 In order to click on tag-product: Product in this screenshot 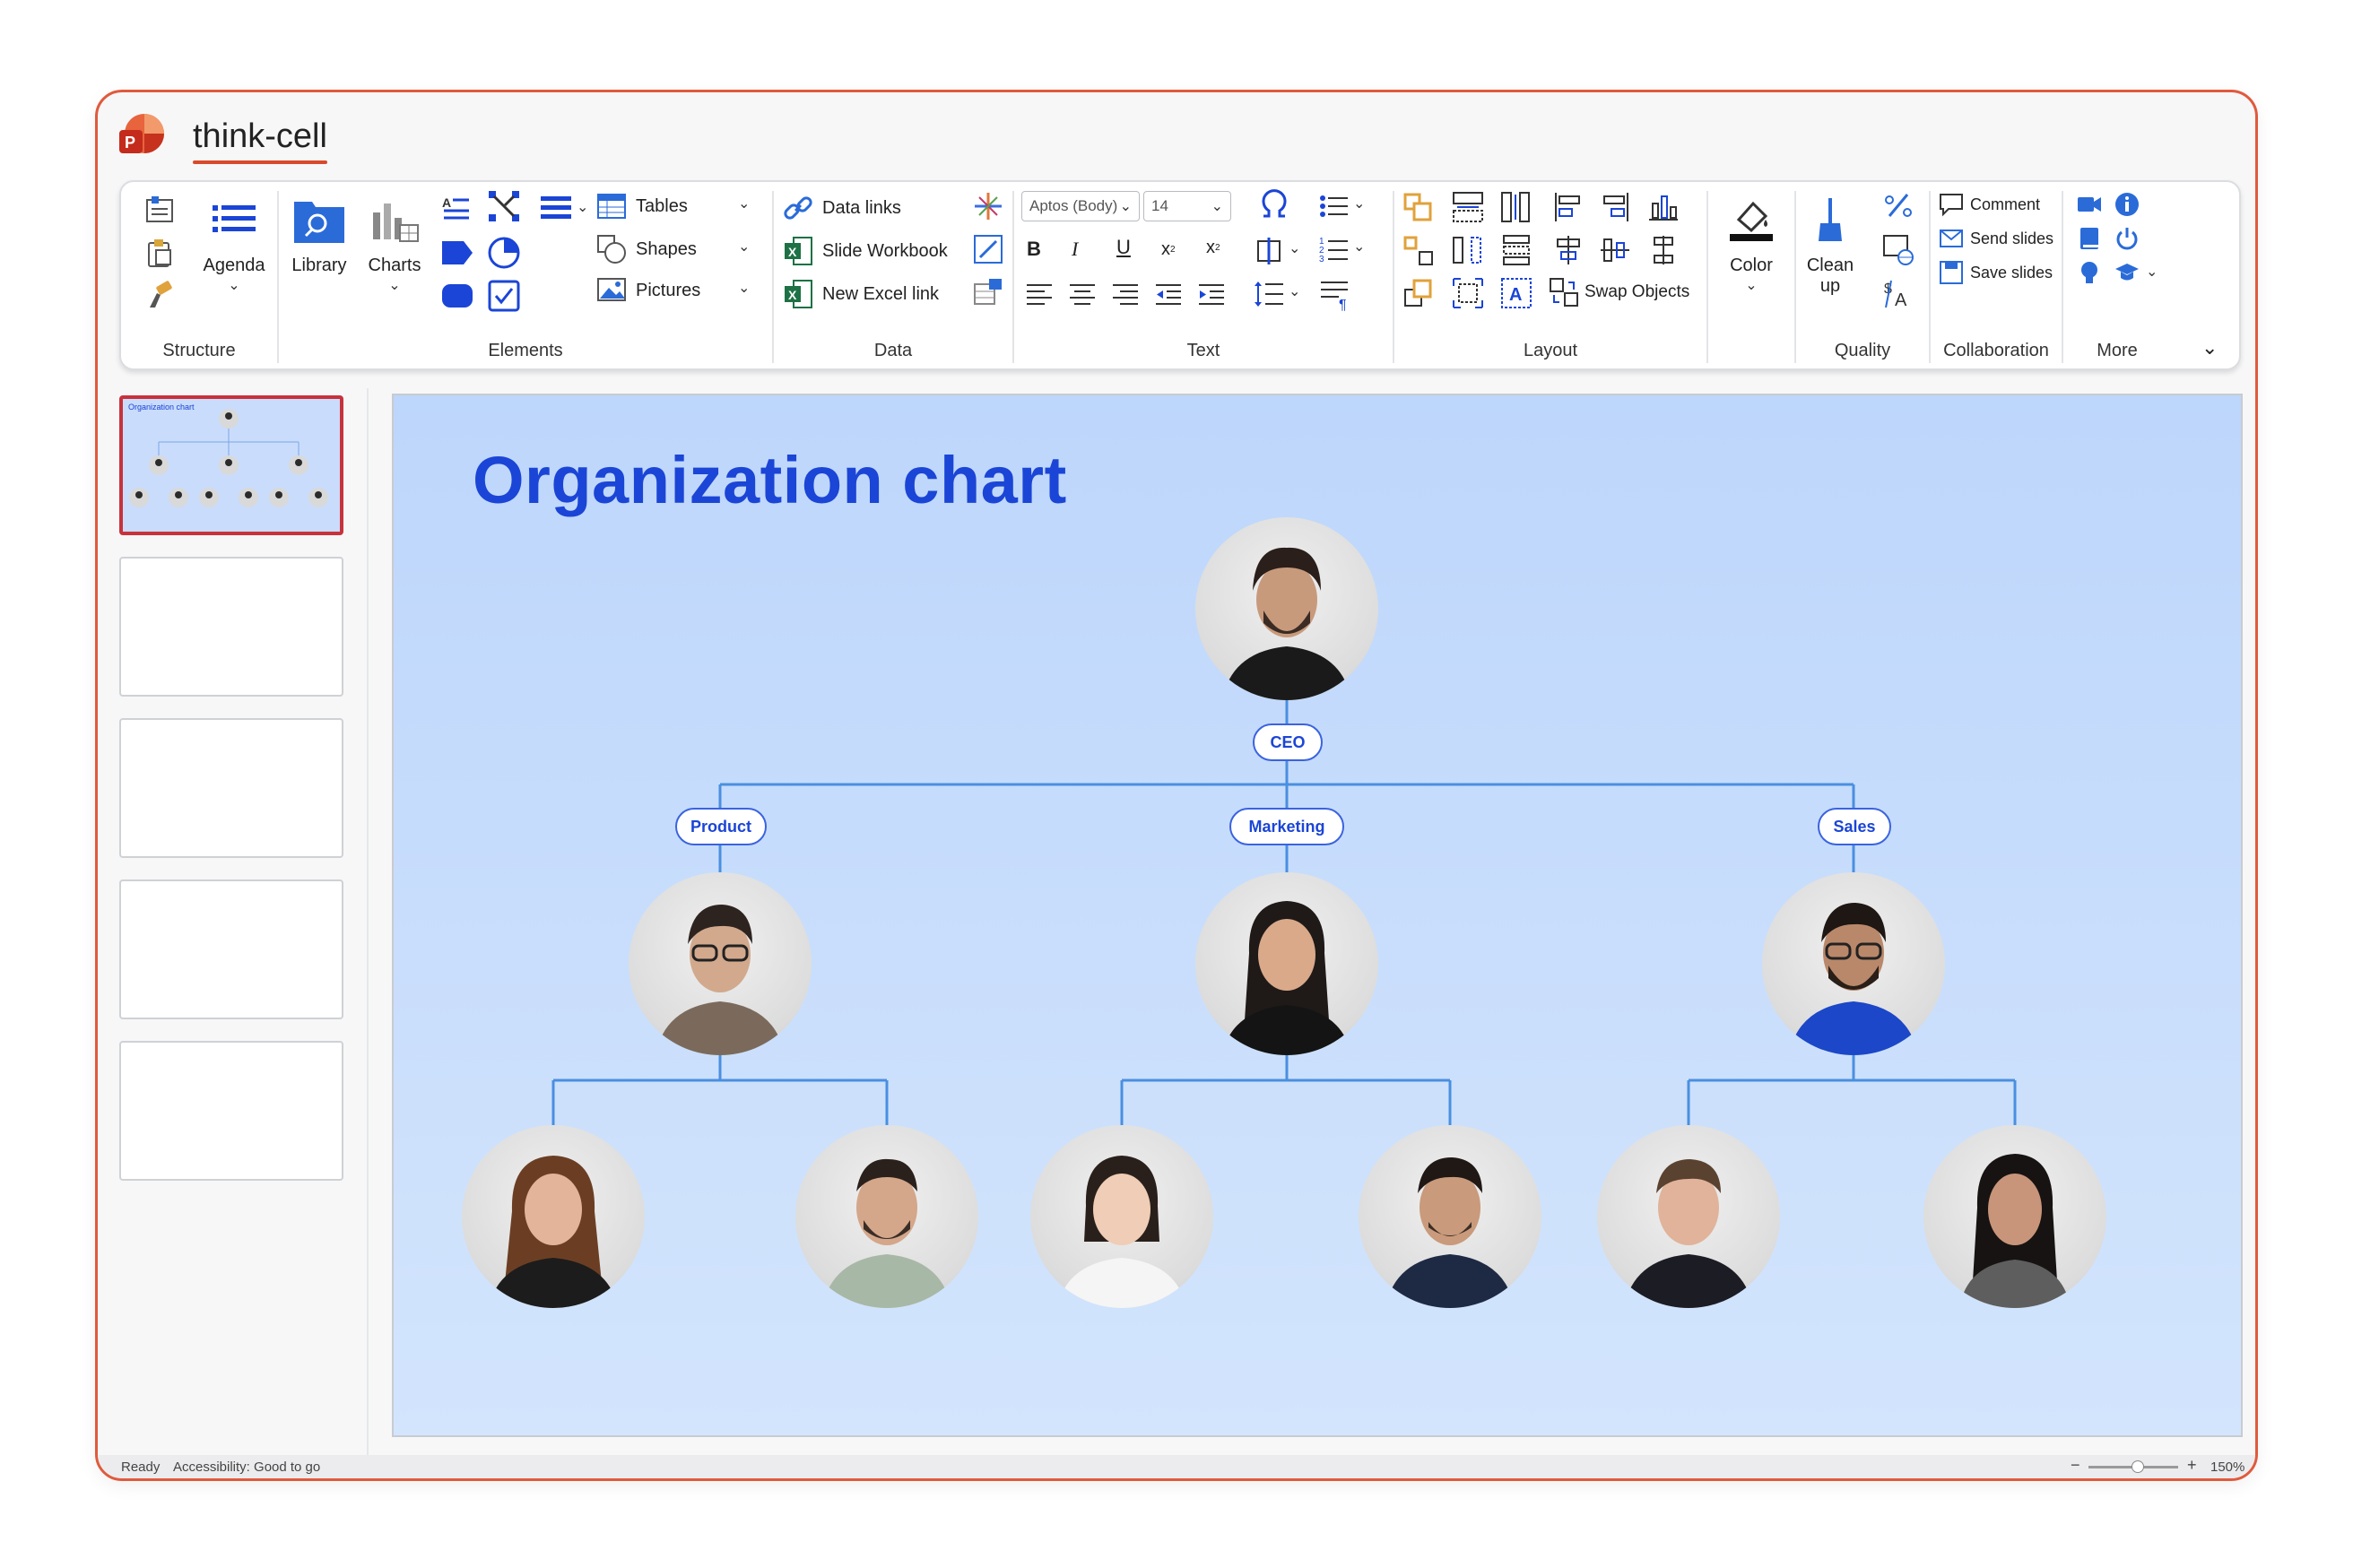, I will do `click(721, 826)`.